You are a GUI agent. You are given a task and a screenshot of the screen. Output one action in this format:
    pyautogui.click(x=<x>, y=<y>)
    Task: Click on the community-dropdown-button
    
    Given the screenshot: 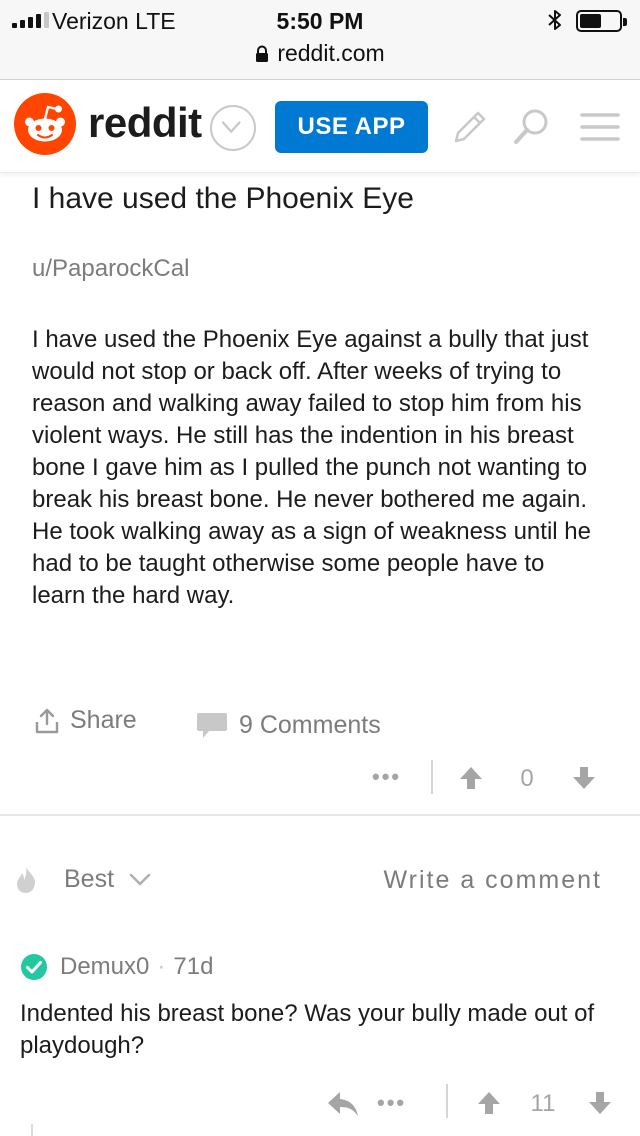 What is the action you would take?
    pyautogui.click(x=233, y=128)
    